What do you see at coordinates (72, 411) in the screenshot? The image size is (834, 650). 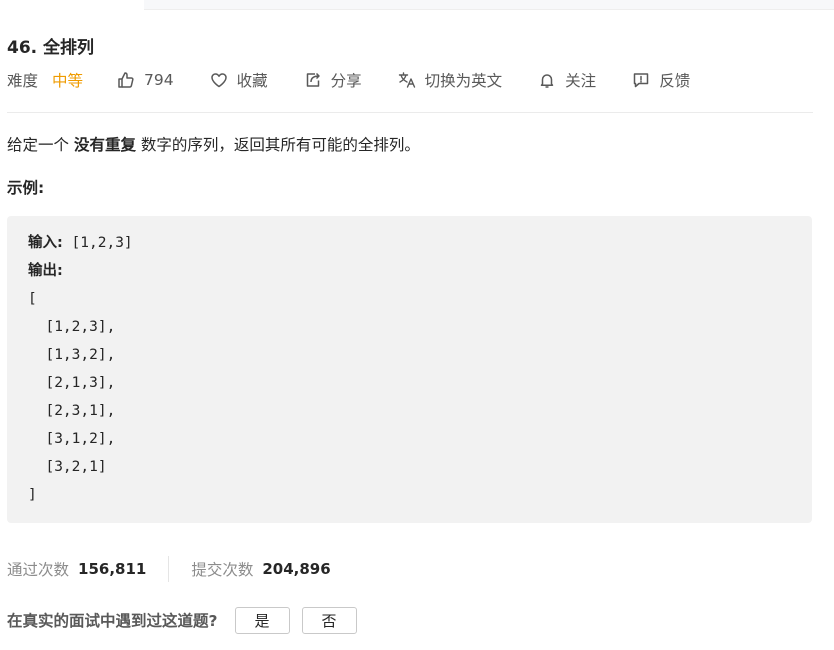 I see `code-line: [2,3,1],` at bounding box center [72, 411].